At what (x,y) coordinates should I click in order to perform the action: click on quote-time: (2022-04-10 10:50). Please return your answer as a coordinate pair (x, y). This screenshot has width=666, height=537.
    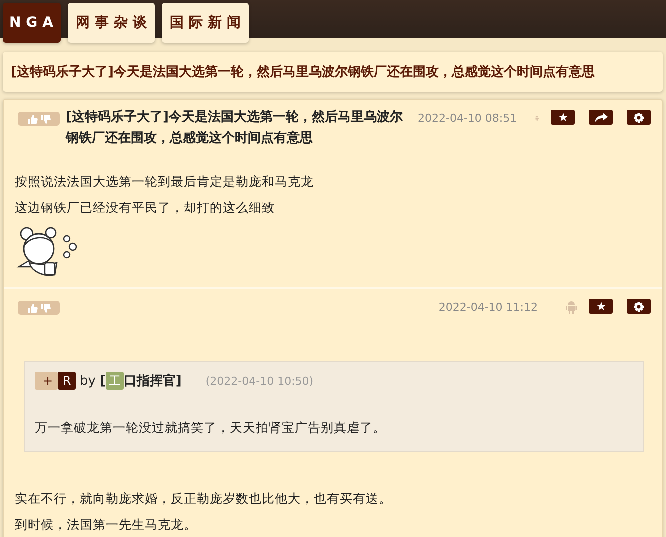
    Looking at the image, I should click on (260, 381).